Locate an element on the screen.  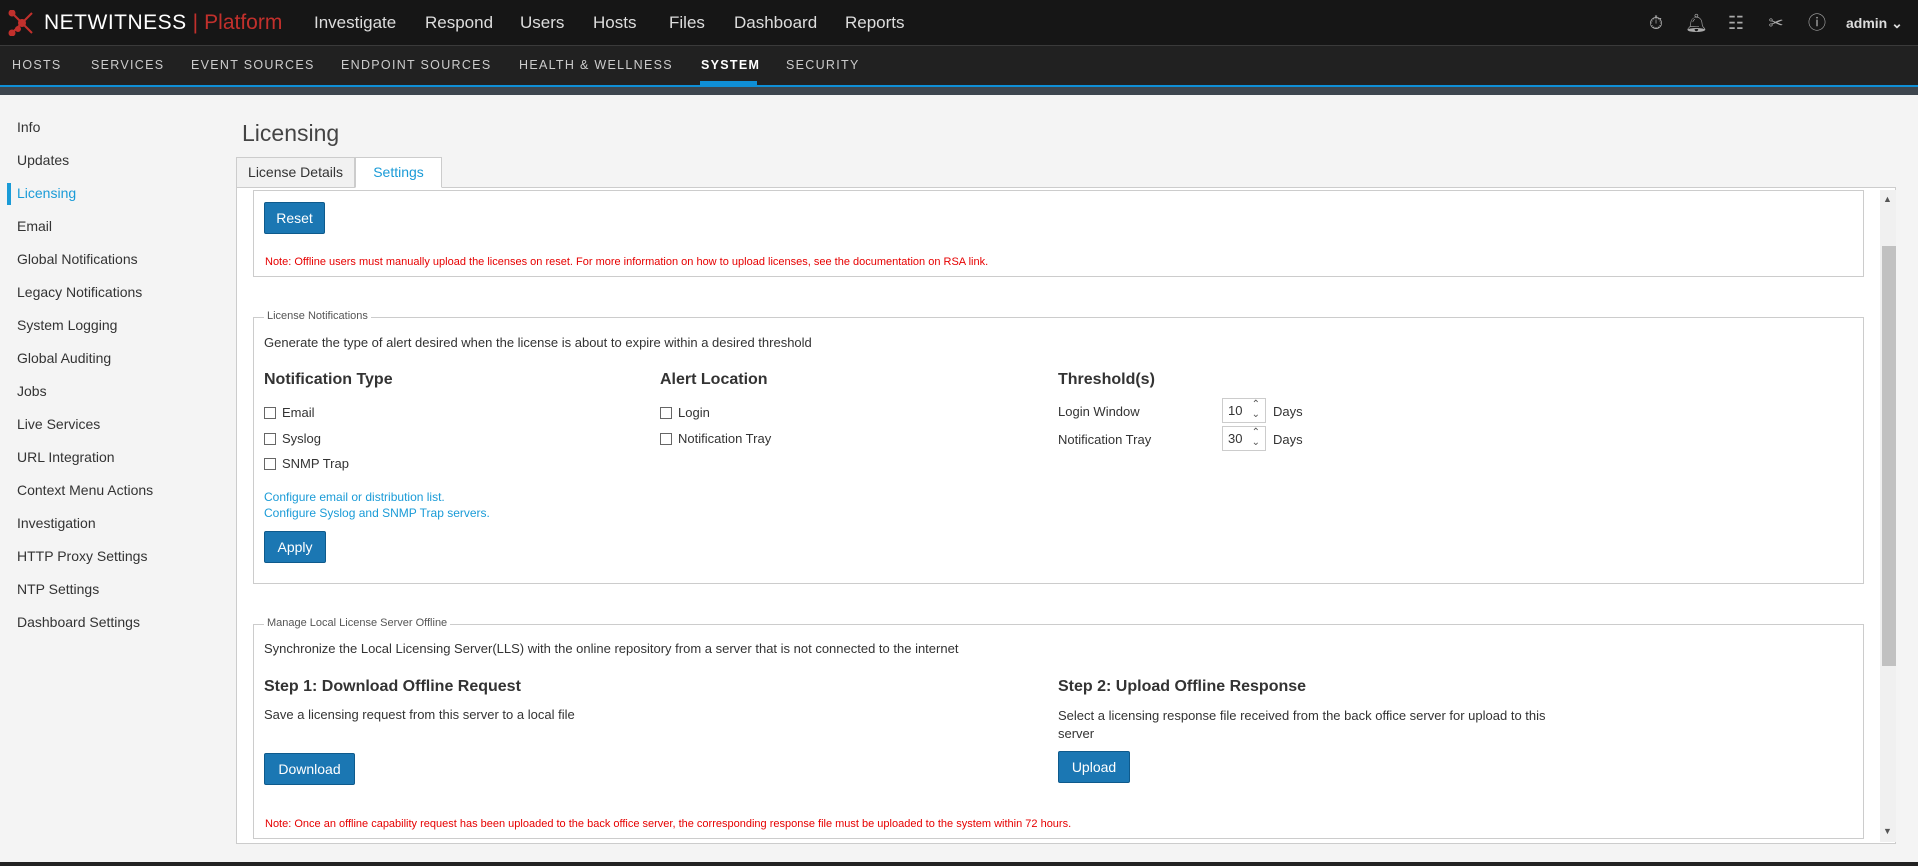
alert-location-heading: Alert Location is located at coordinates (714, 379).